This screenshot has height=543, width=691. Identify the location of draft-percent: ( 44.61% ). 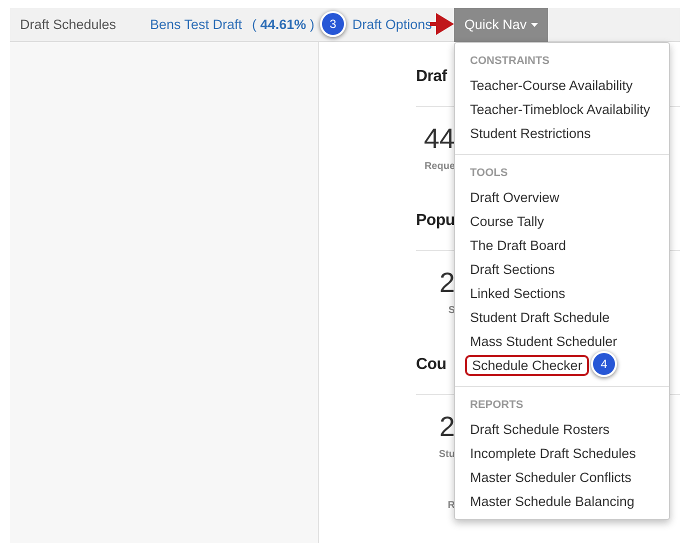
(283, 24).